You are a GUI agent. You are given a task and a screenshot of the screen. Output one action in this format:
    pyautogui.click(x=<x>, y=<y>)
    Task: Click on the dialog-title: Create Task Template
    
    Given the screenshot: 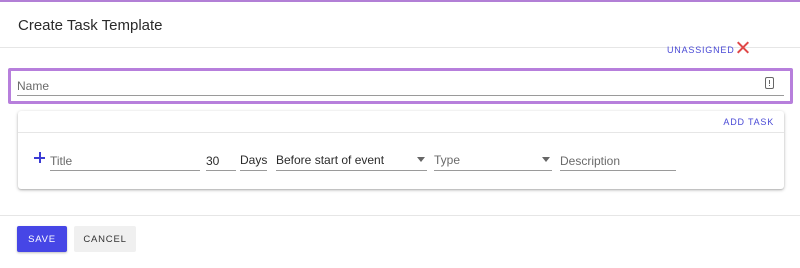 What is the action you would take?
    pyautogui.click(x=90, y=25)
    